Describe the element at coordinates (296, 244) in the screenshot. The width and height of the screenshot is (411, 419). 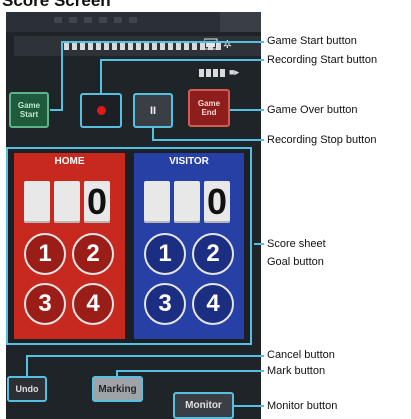
I see `callout-score-sheet: Score sheet` at that location.